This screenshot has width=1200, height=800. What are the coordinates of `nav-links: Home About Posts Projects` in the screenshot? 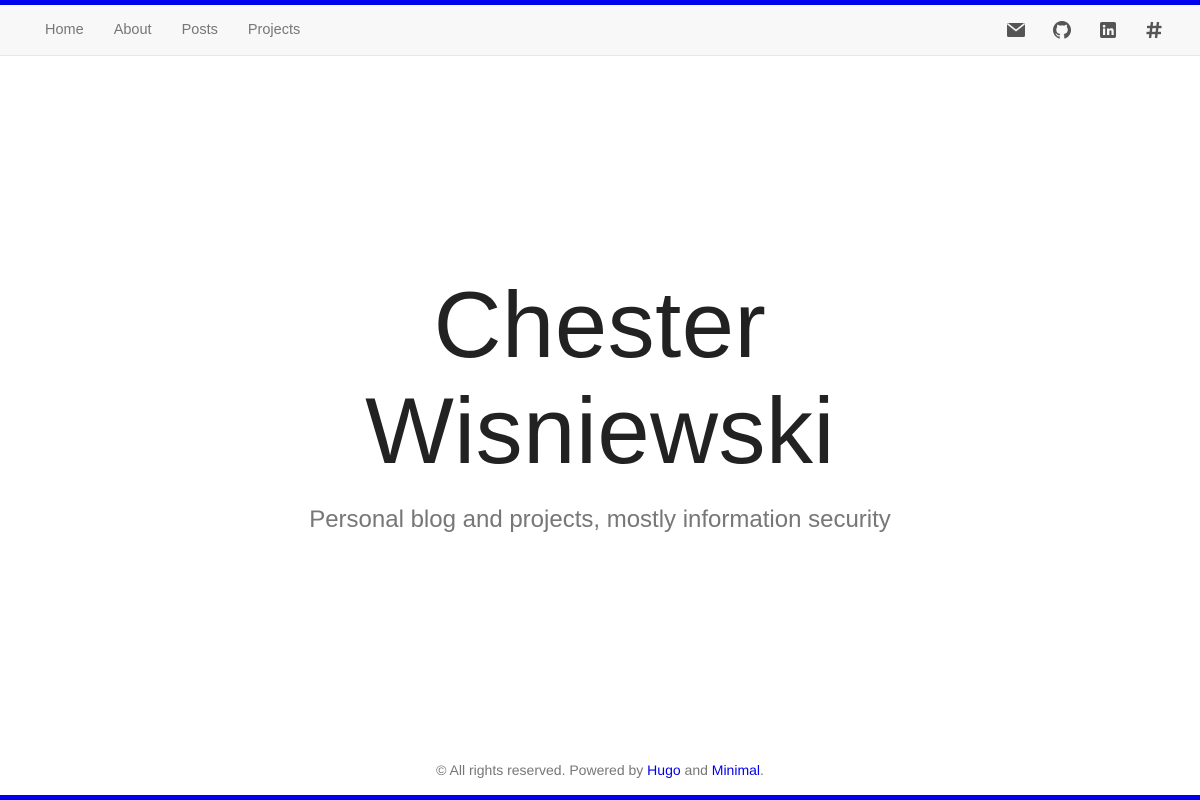 It's located at (172, 30).